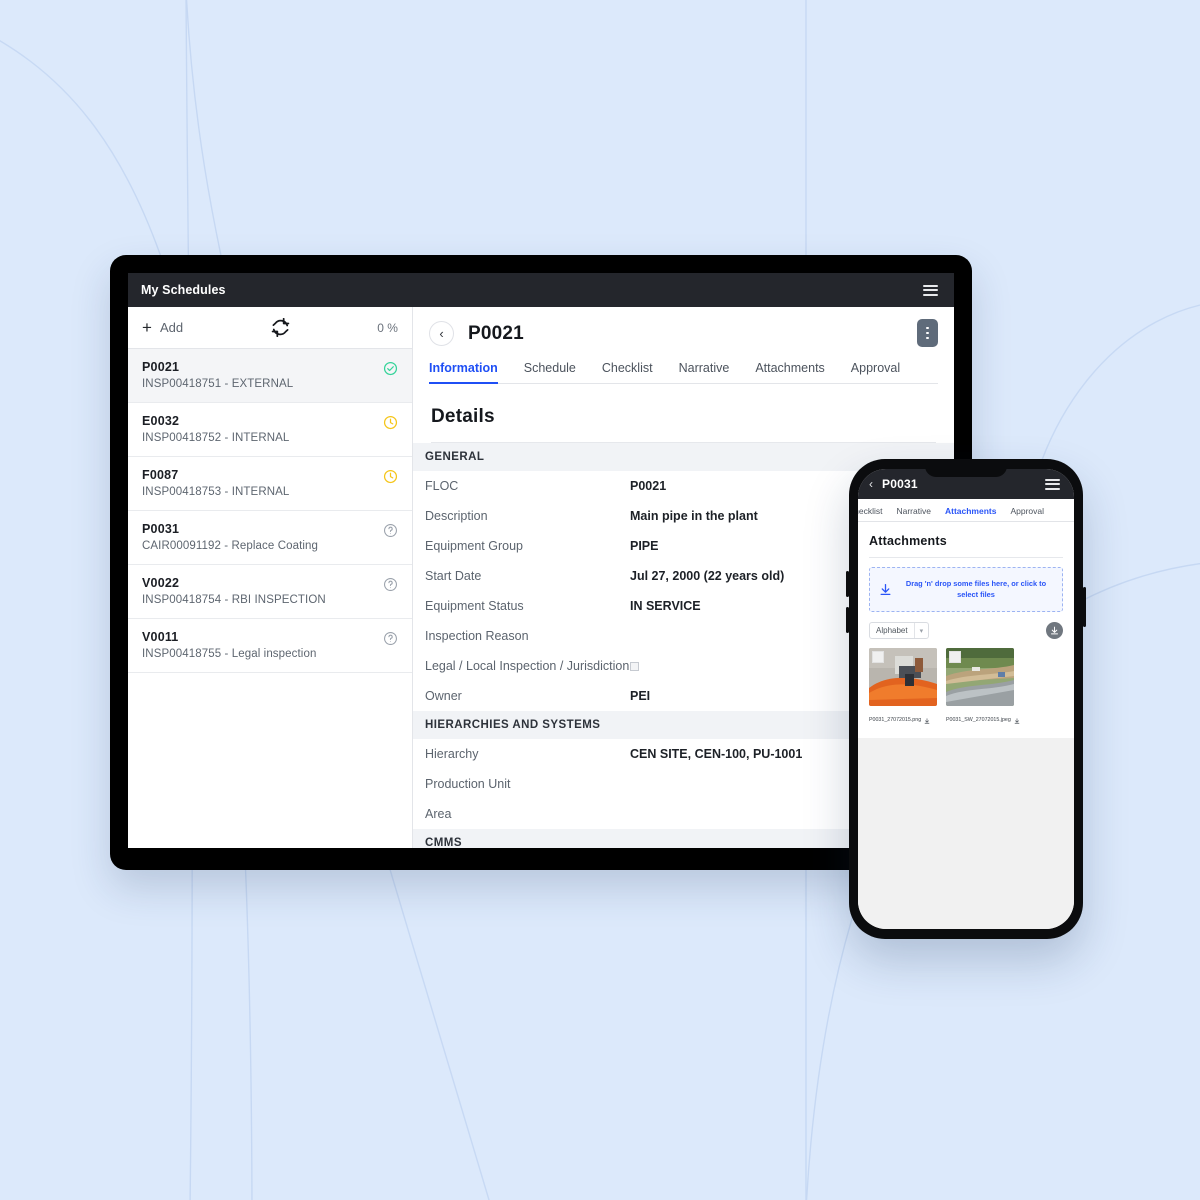  Describe the element at coordinates (161, 529) in the screenshot. I see `schedule-item-code: P0031` at that location.